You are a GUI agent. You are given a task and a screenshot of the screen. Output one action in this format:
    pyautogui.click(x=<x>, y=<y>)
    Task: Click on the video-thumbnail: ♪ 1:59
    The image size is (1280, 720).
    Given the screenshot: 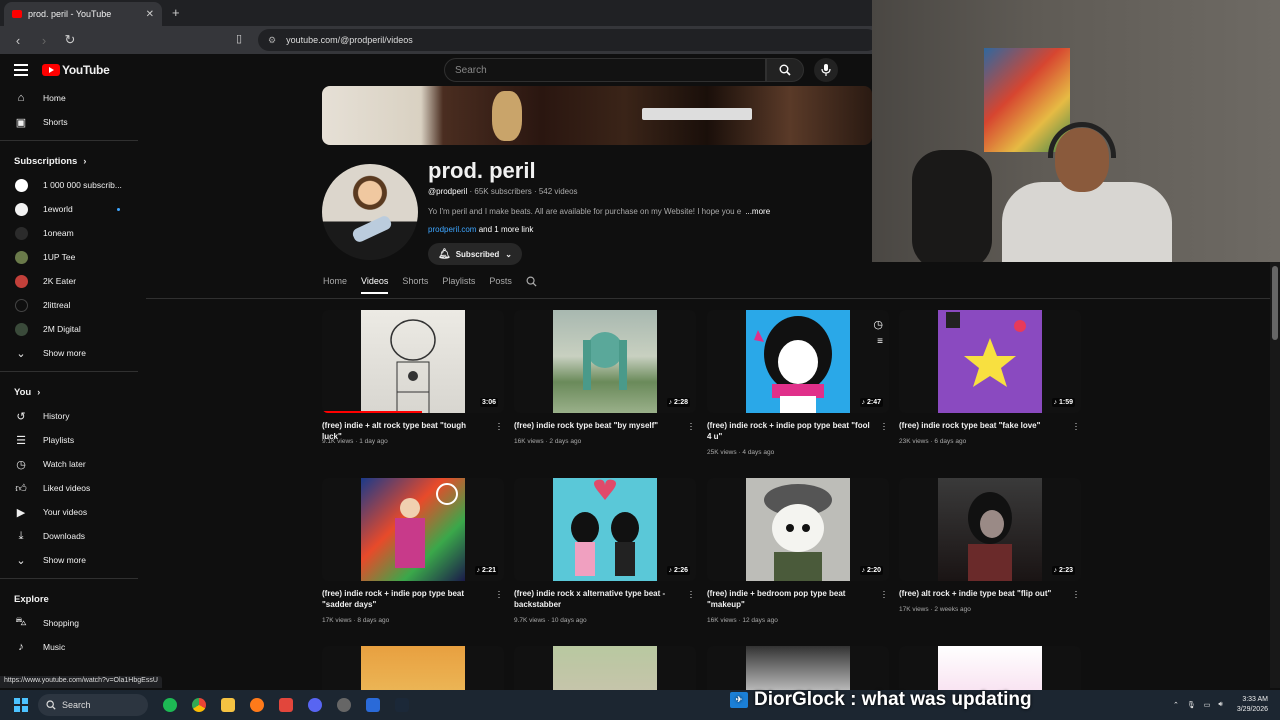 What is the action you would take?
    pyautogui.click(x=990, y=361)
    